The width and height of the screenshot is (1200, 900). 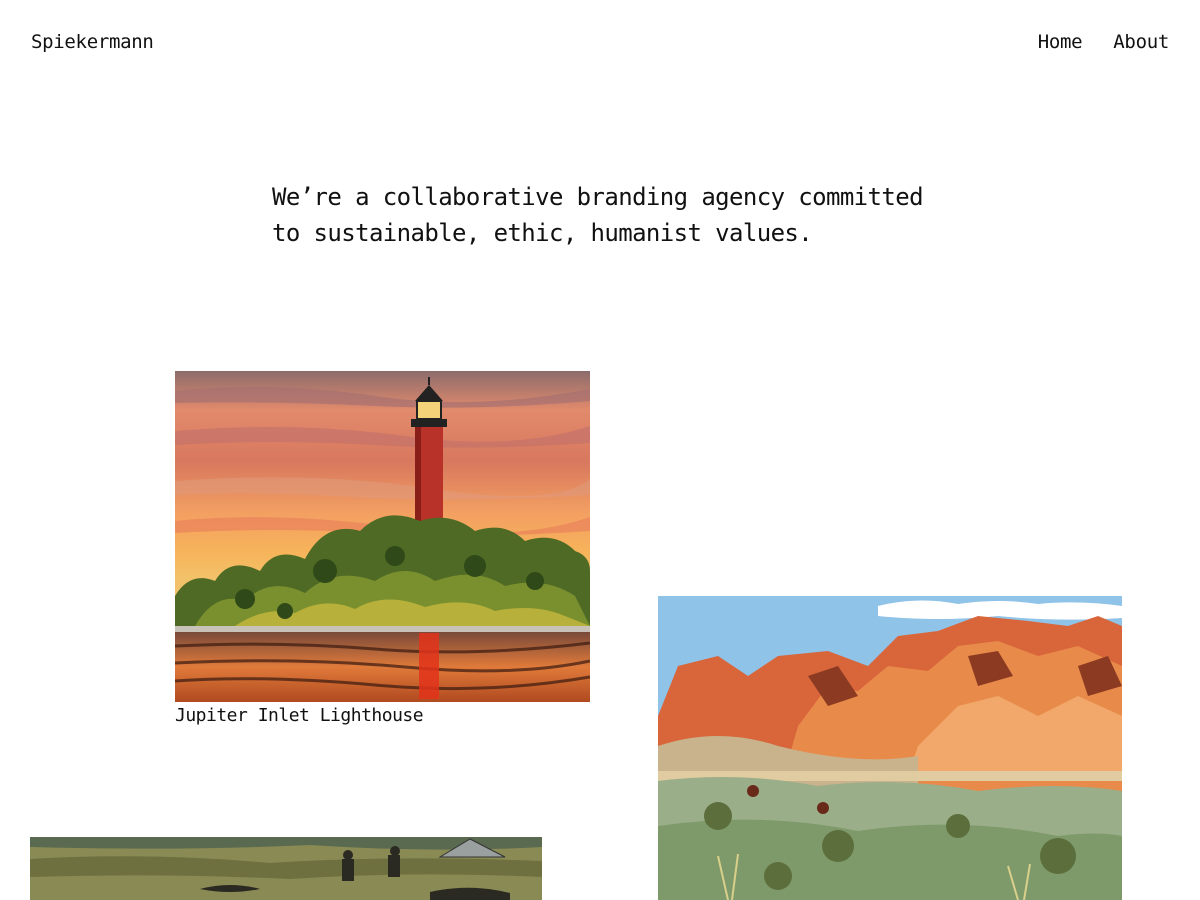 I want to click on gallery-card-canyon, so click(x=890, y=748).